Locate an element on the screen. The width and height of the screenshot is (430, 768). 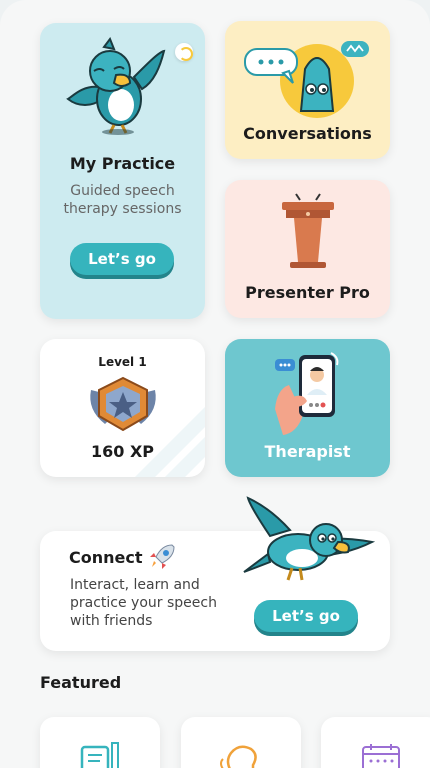
level-card: Level 1 160 XP is located at coordinates (122, 408).